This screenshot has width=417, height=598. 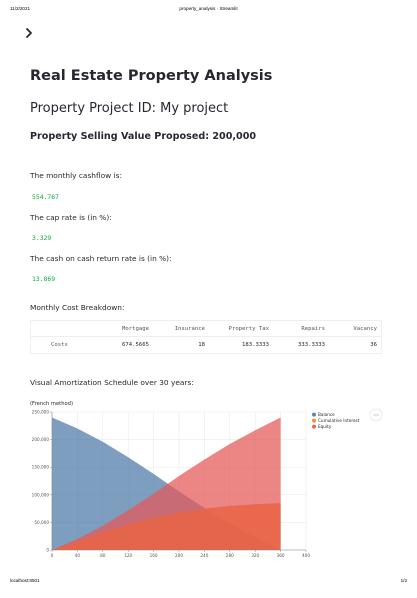 I want to click on sidebar-toggle-button, so click(x=29, y=31).